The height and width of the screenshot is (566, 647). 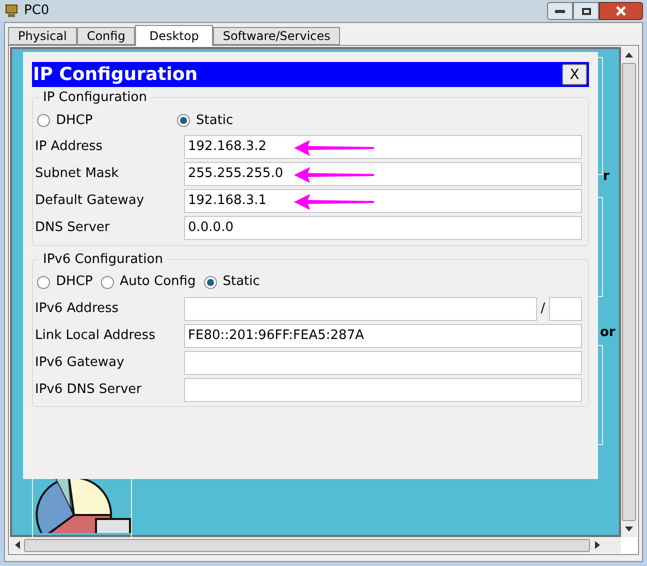 I want to click on minimize-button, so click(x=560, y=11).